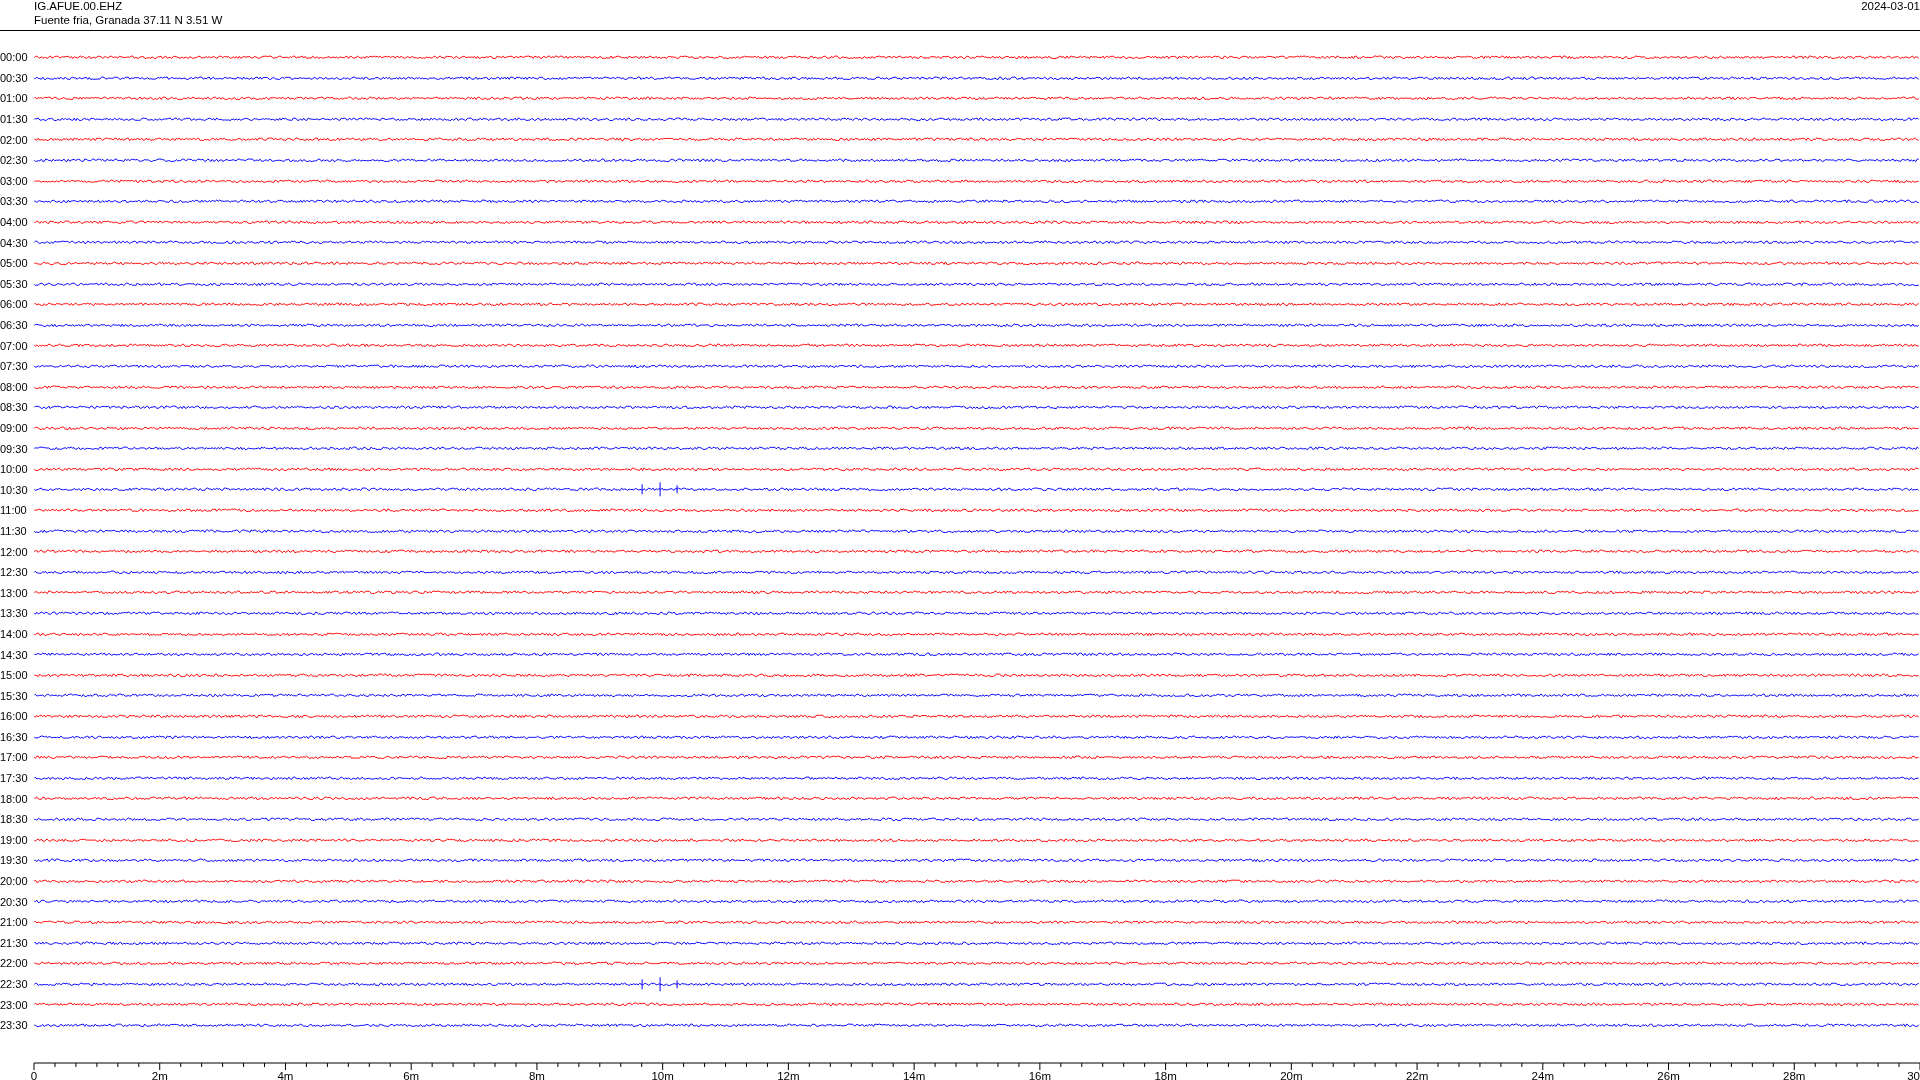 This screenshot has width=1920, height=1080. I want to click on time-label: 16:30, so click(14, 736).